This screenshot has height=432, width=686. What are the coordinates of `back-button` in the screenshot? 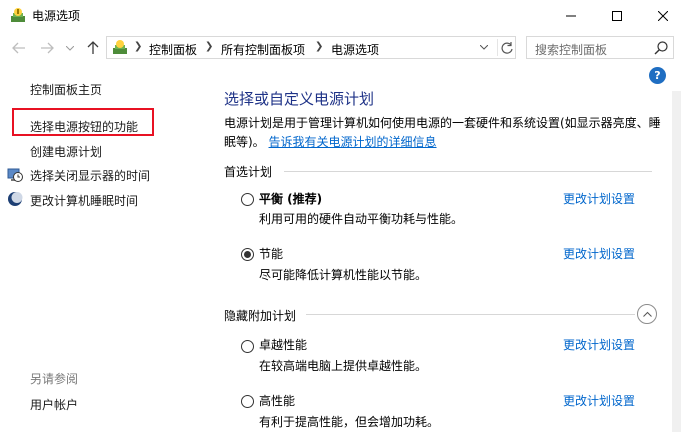 It's located at (19, 48).